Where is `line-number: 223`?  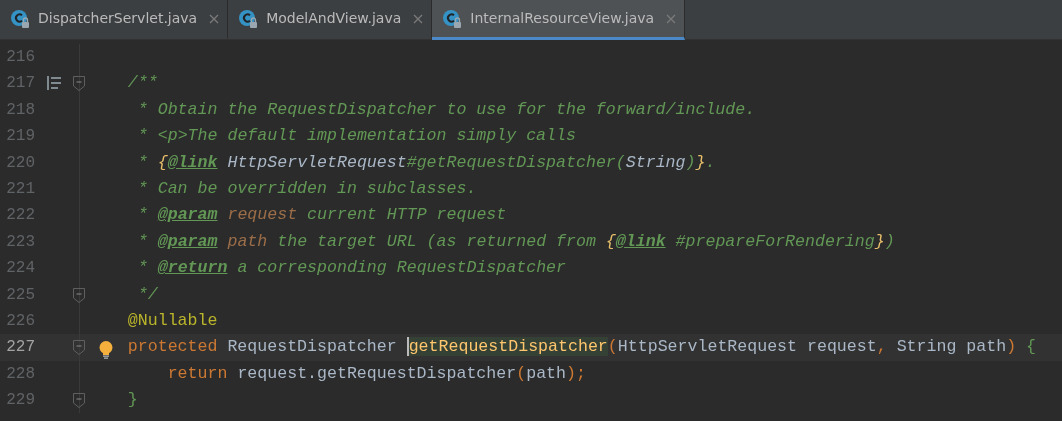 line-number: 223 is located at coordinates (20, 242).